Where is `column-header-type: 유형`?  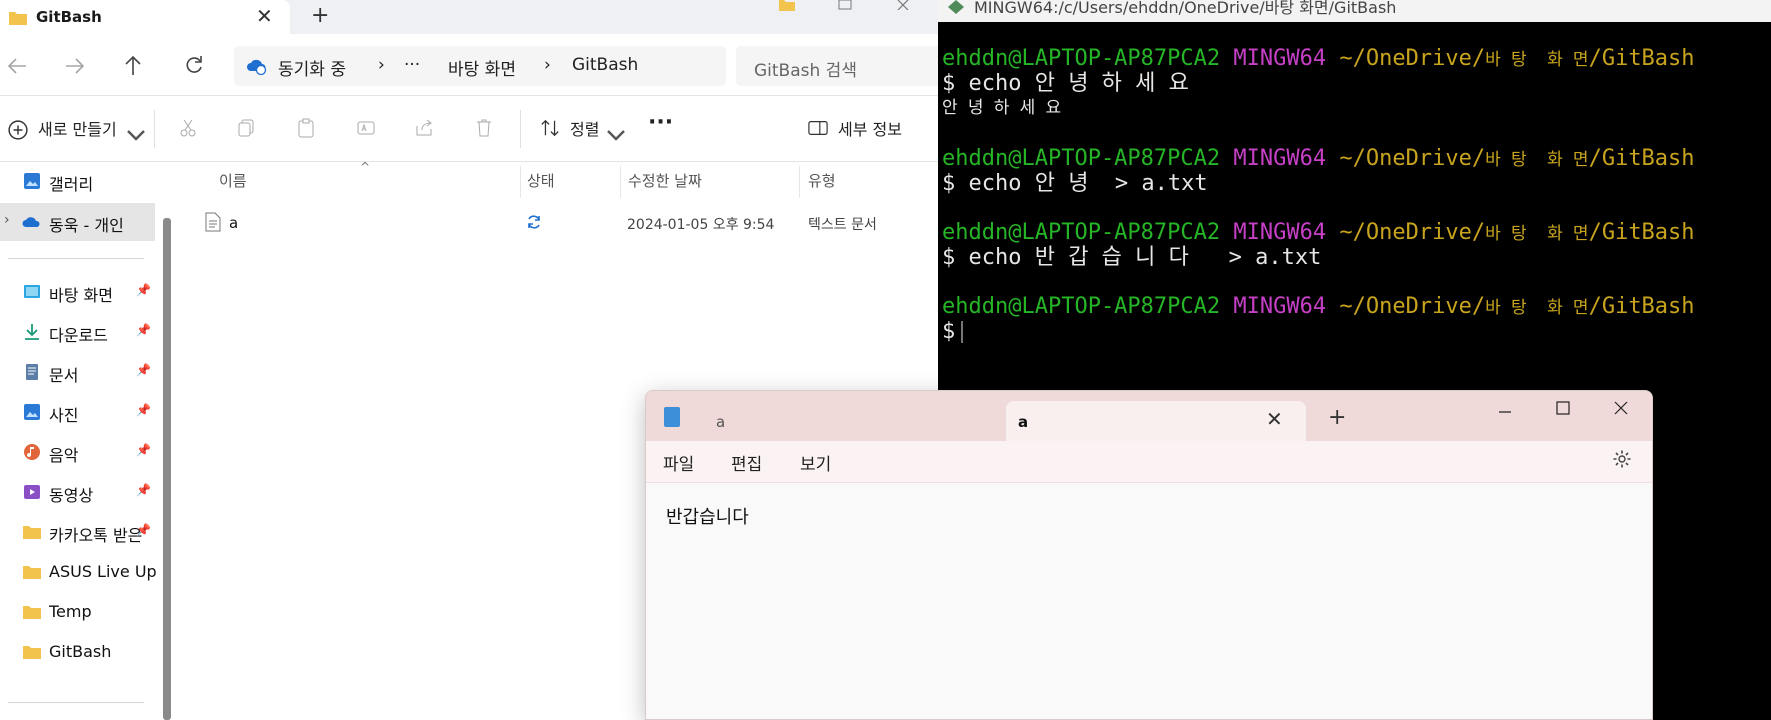
column-header-type: 유형 is located at coordinates (822, 180).